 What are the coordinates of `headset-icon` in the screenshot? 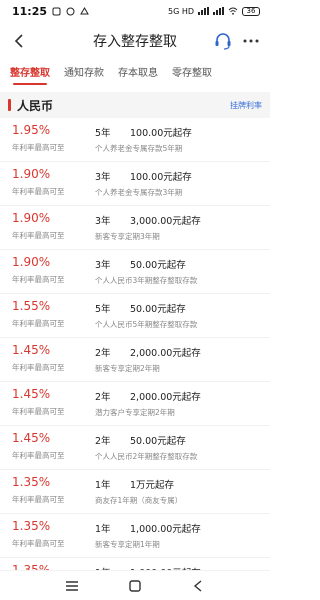 It's located at (223, 41).